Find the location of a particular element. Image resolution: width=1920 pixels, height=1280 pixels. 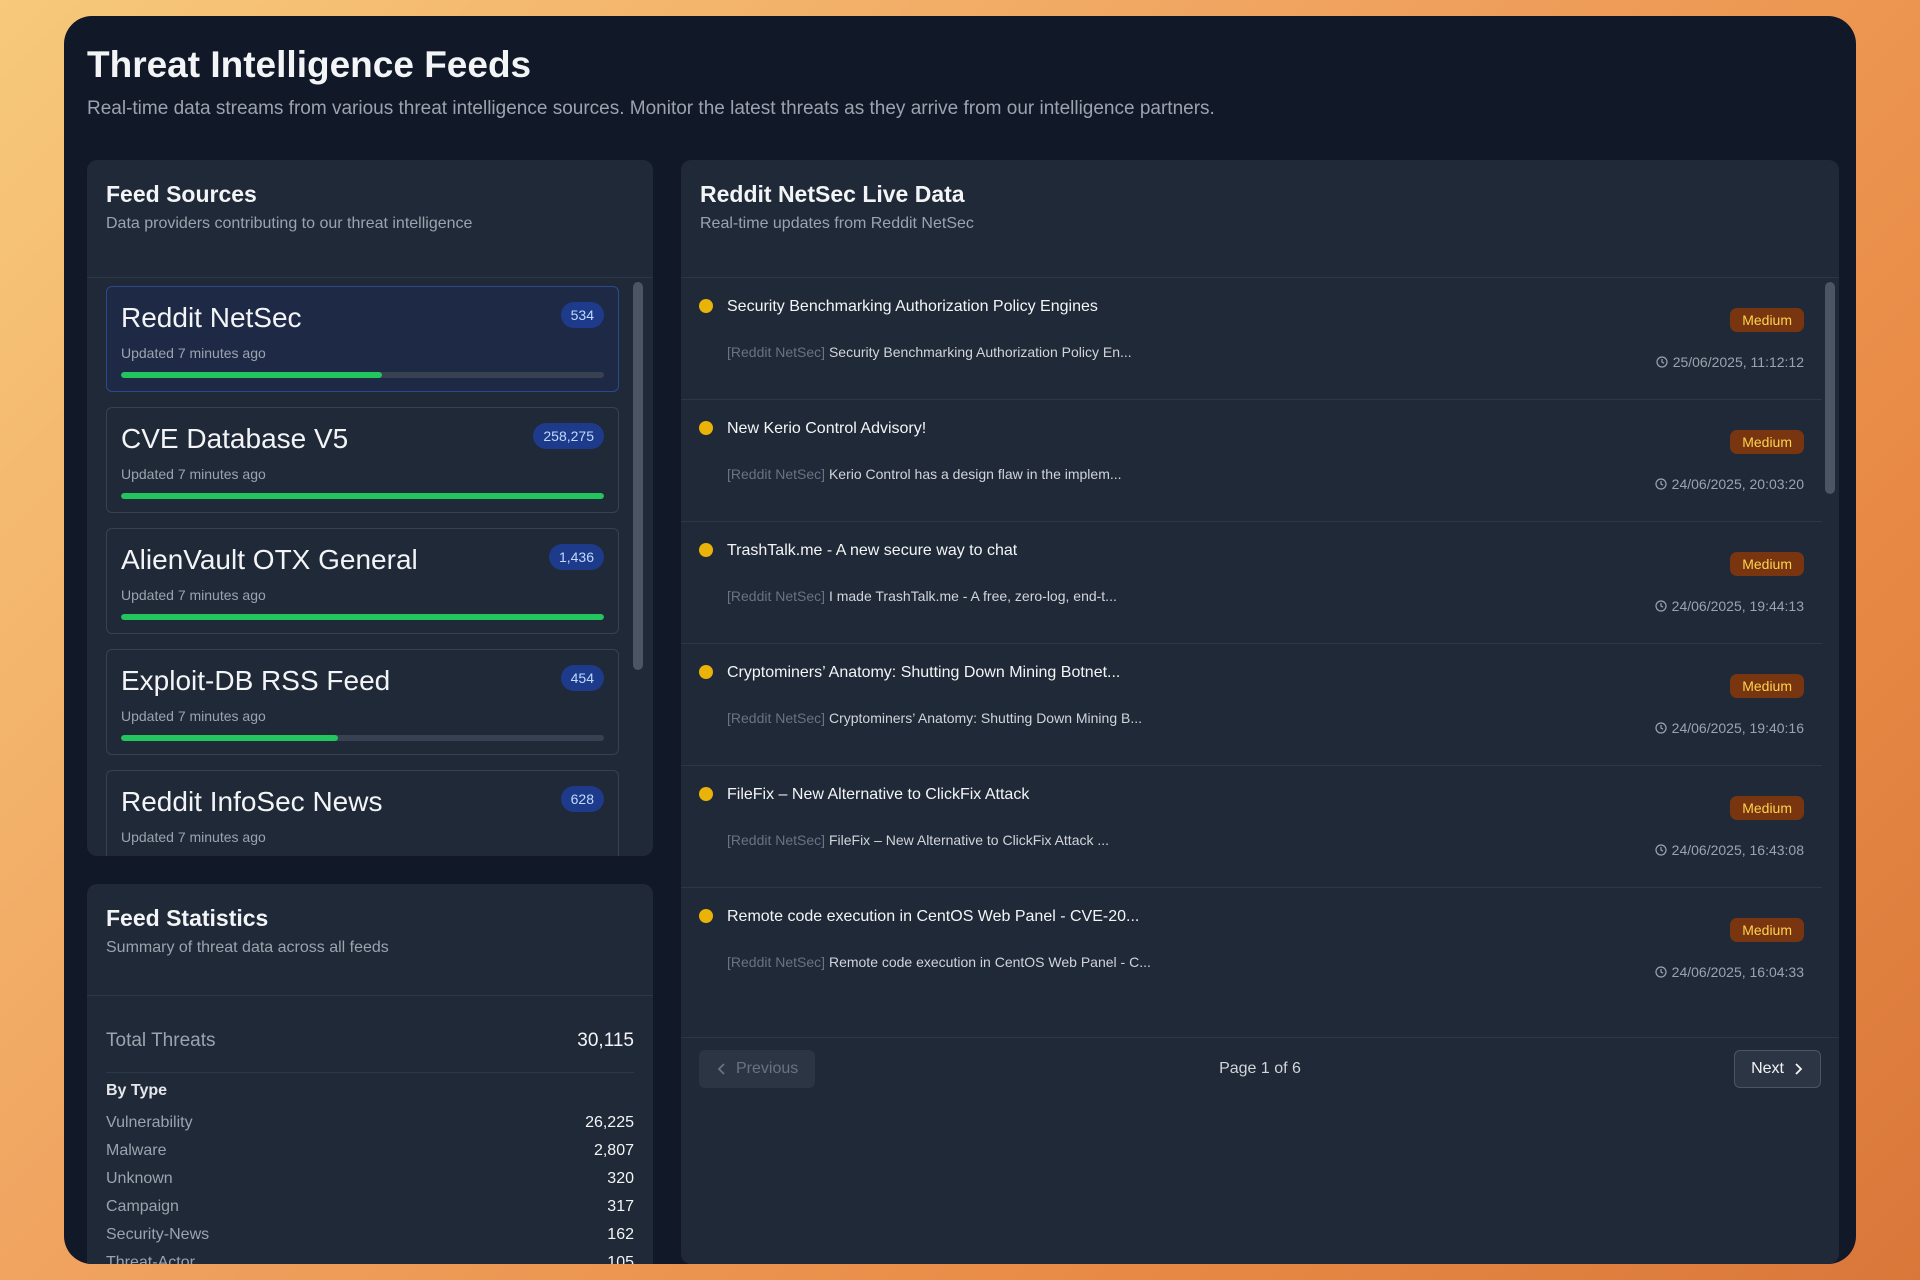

threat-type-row: Malware2,807 is located at coordinates (370, 1156).